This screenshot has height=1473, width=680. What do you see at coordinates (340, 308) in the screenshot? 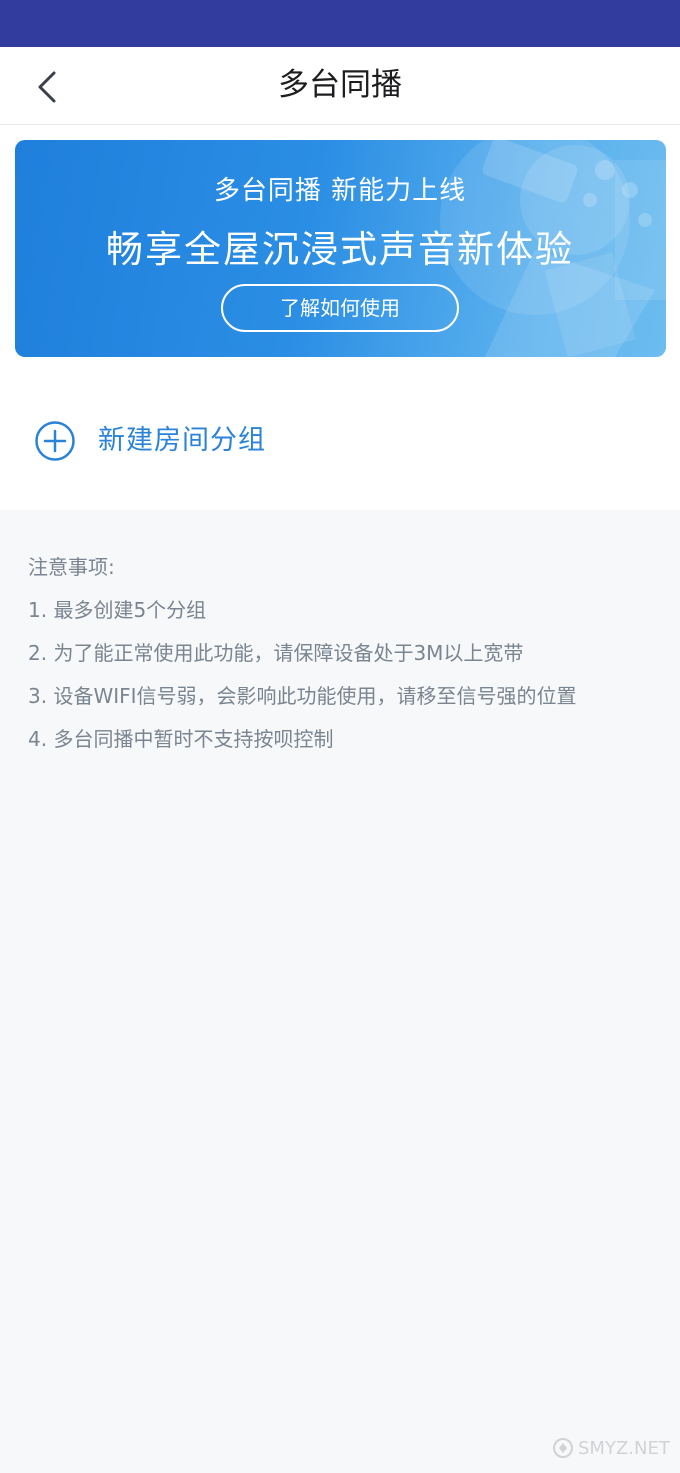
I see `learn-how-button: 了解如何使用` at bounding box center [340, 308].